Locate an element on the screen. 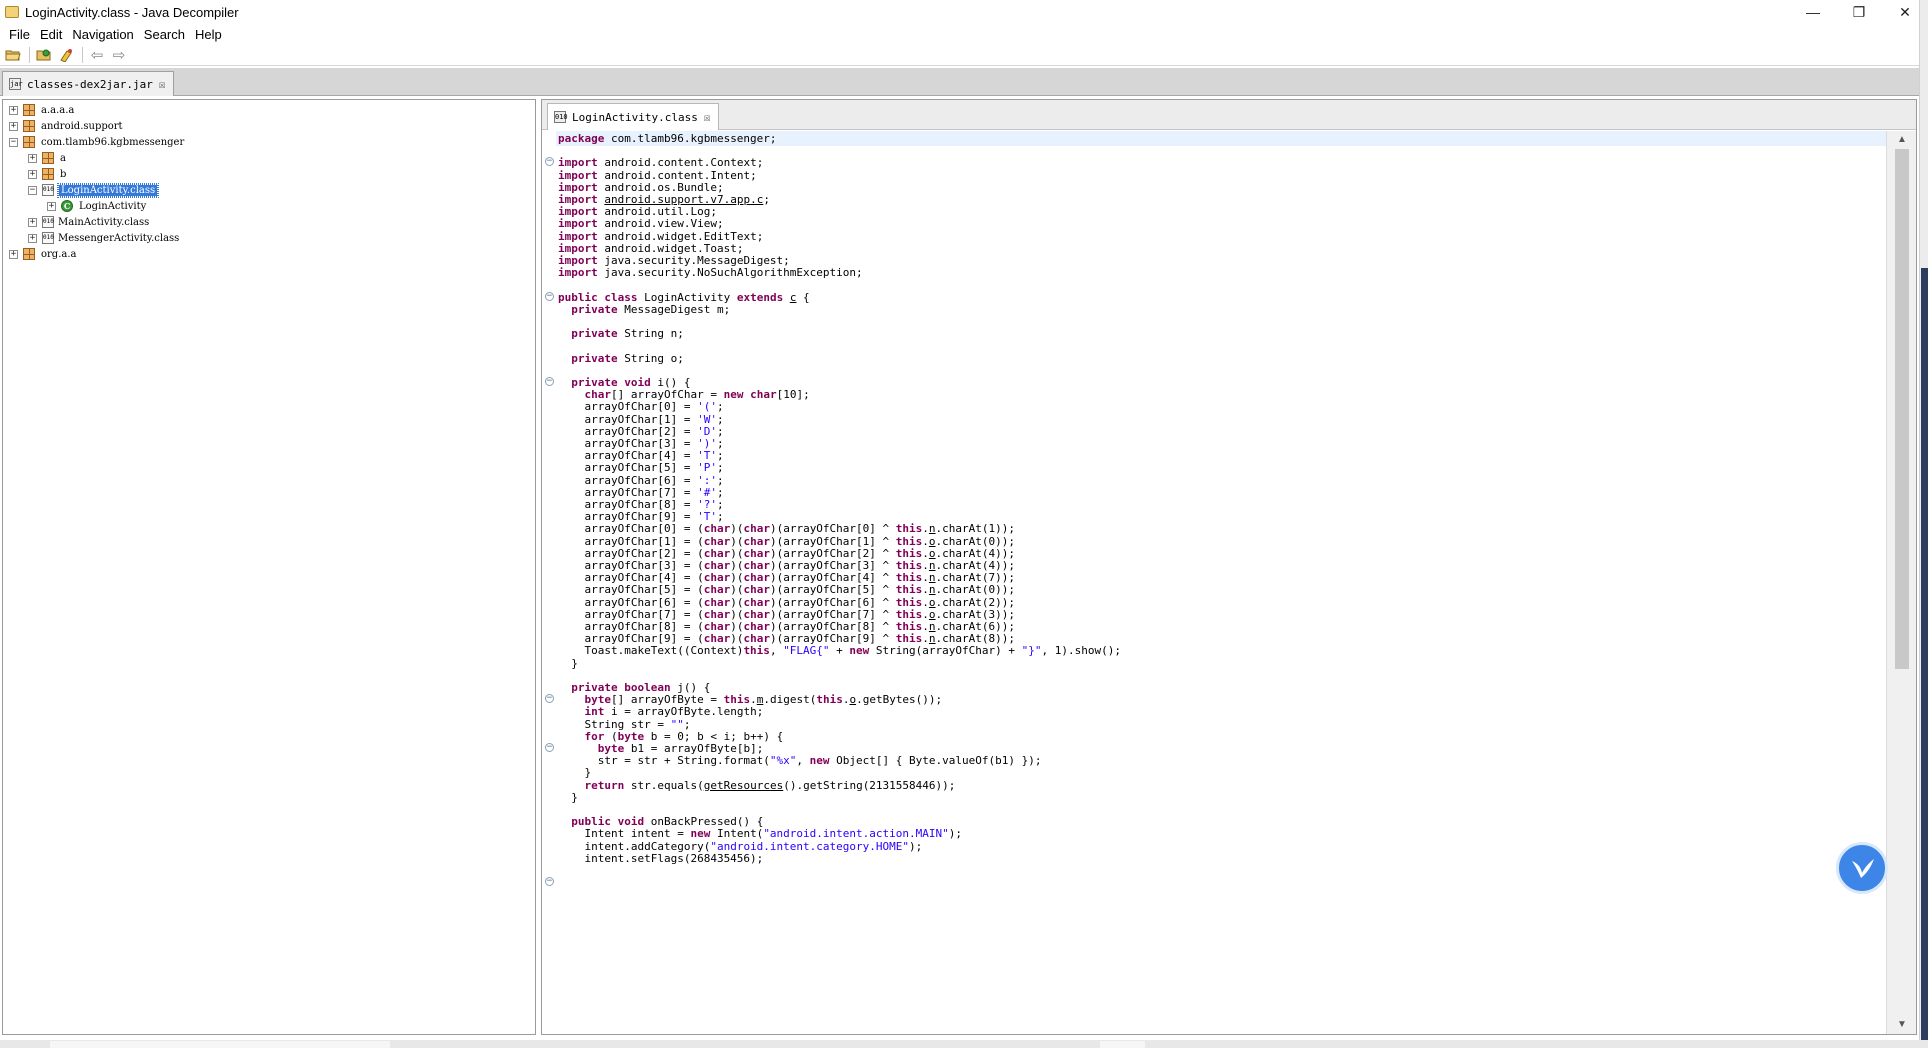  tree-node: +010 MainActivity.class is located at coordinates (88, 222).